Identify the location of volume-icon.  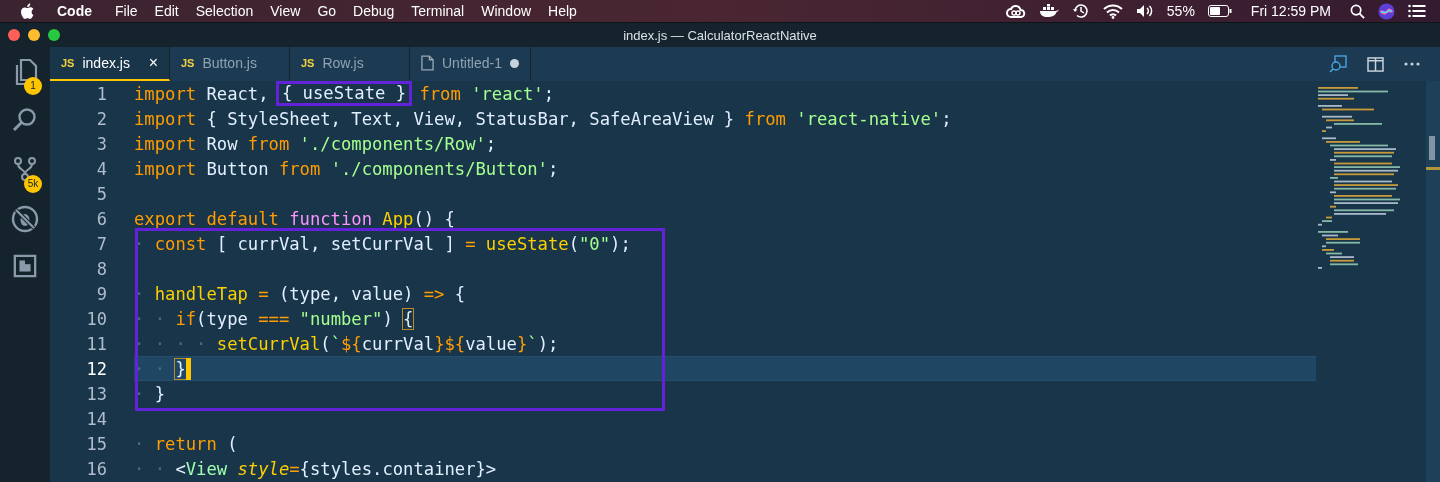
(1144, 11).